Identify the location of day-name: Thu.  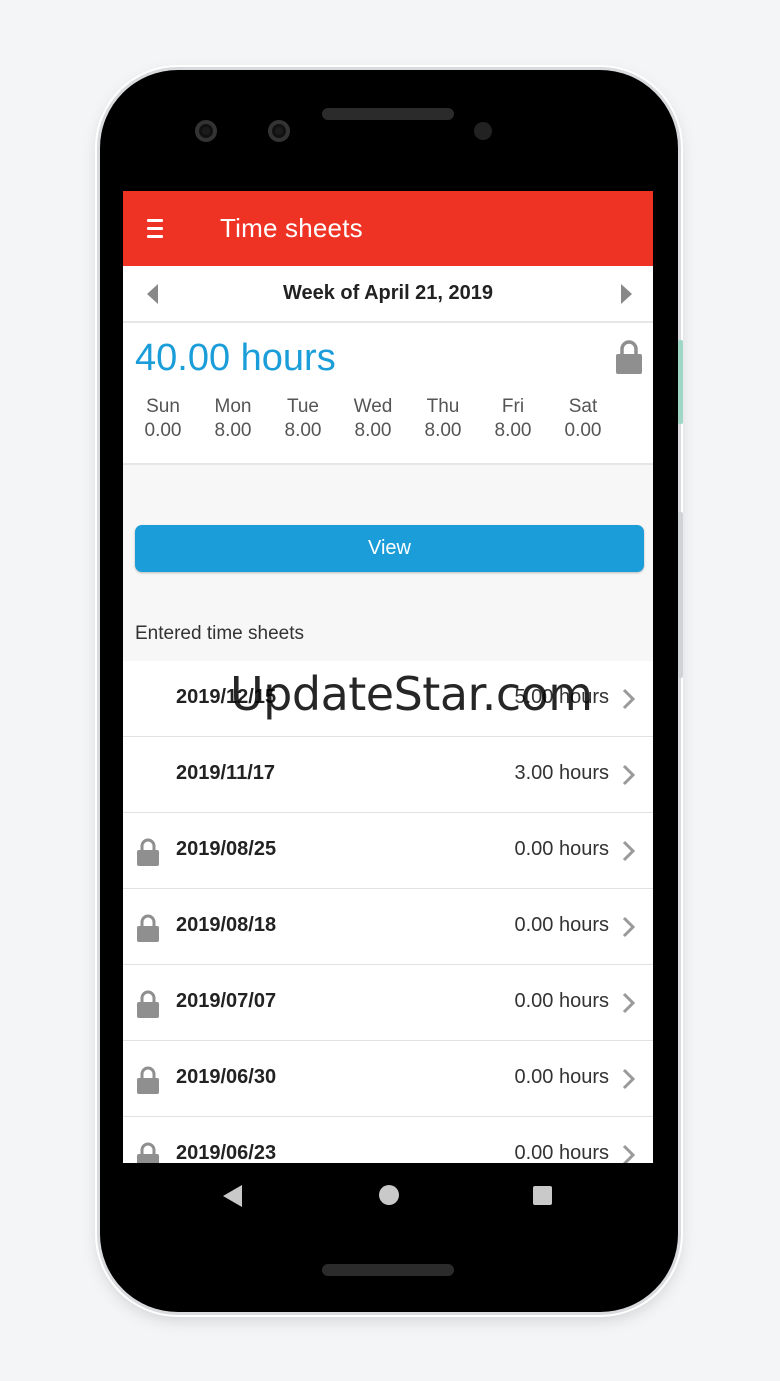
(443, 406).